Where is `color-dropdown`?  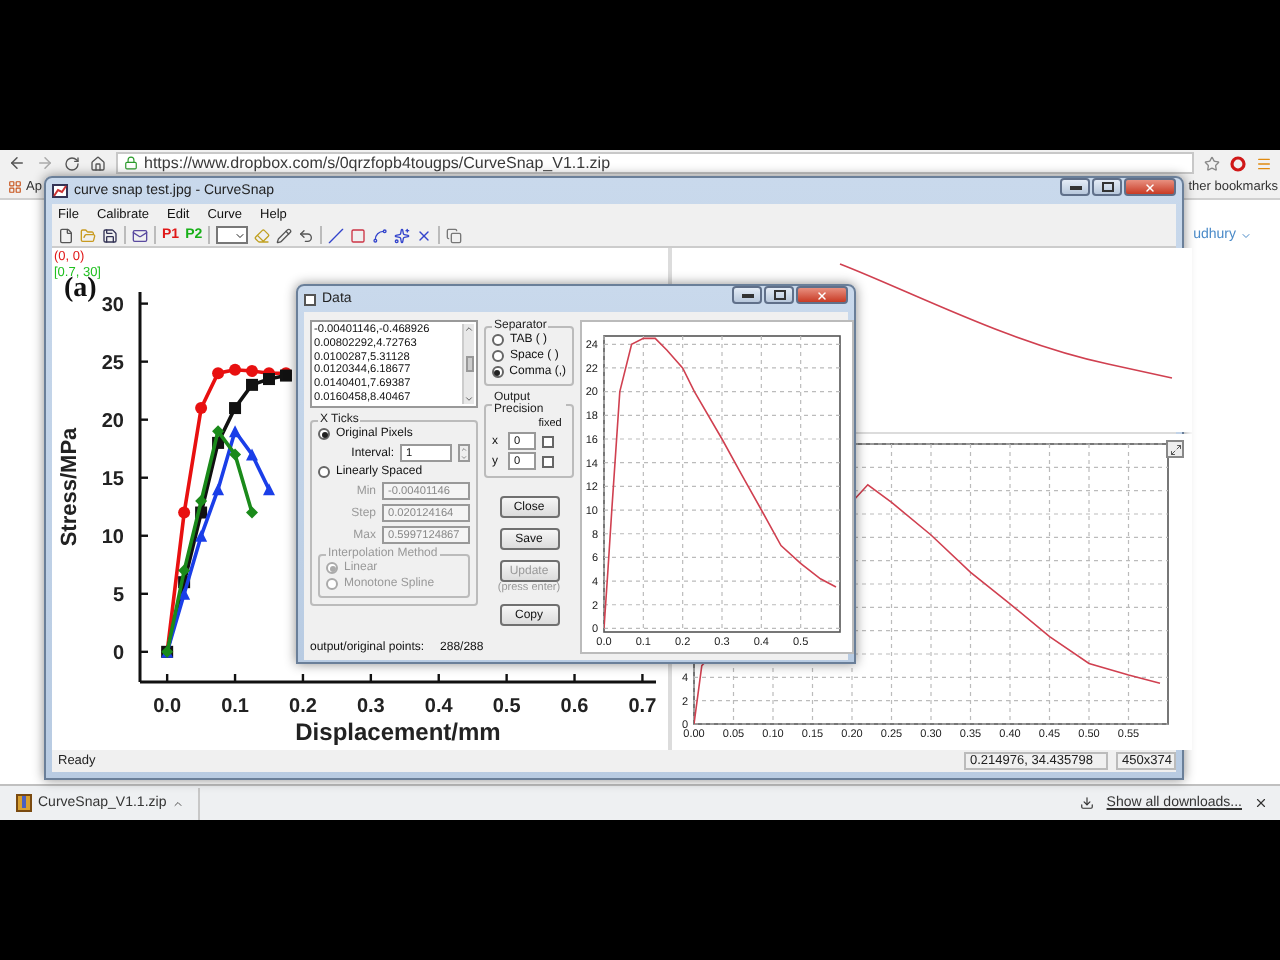 color-dropdown is located at coordinates (232, 235).